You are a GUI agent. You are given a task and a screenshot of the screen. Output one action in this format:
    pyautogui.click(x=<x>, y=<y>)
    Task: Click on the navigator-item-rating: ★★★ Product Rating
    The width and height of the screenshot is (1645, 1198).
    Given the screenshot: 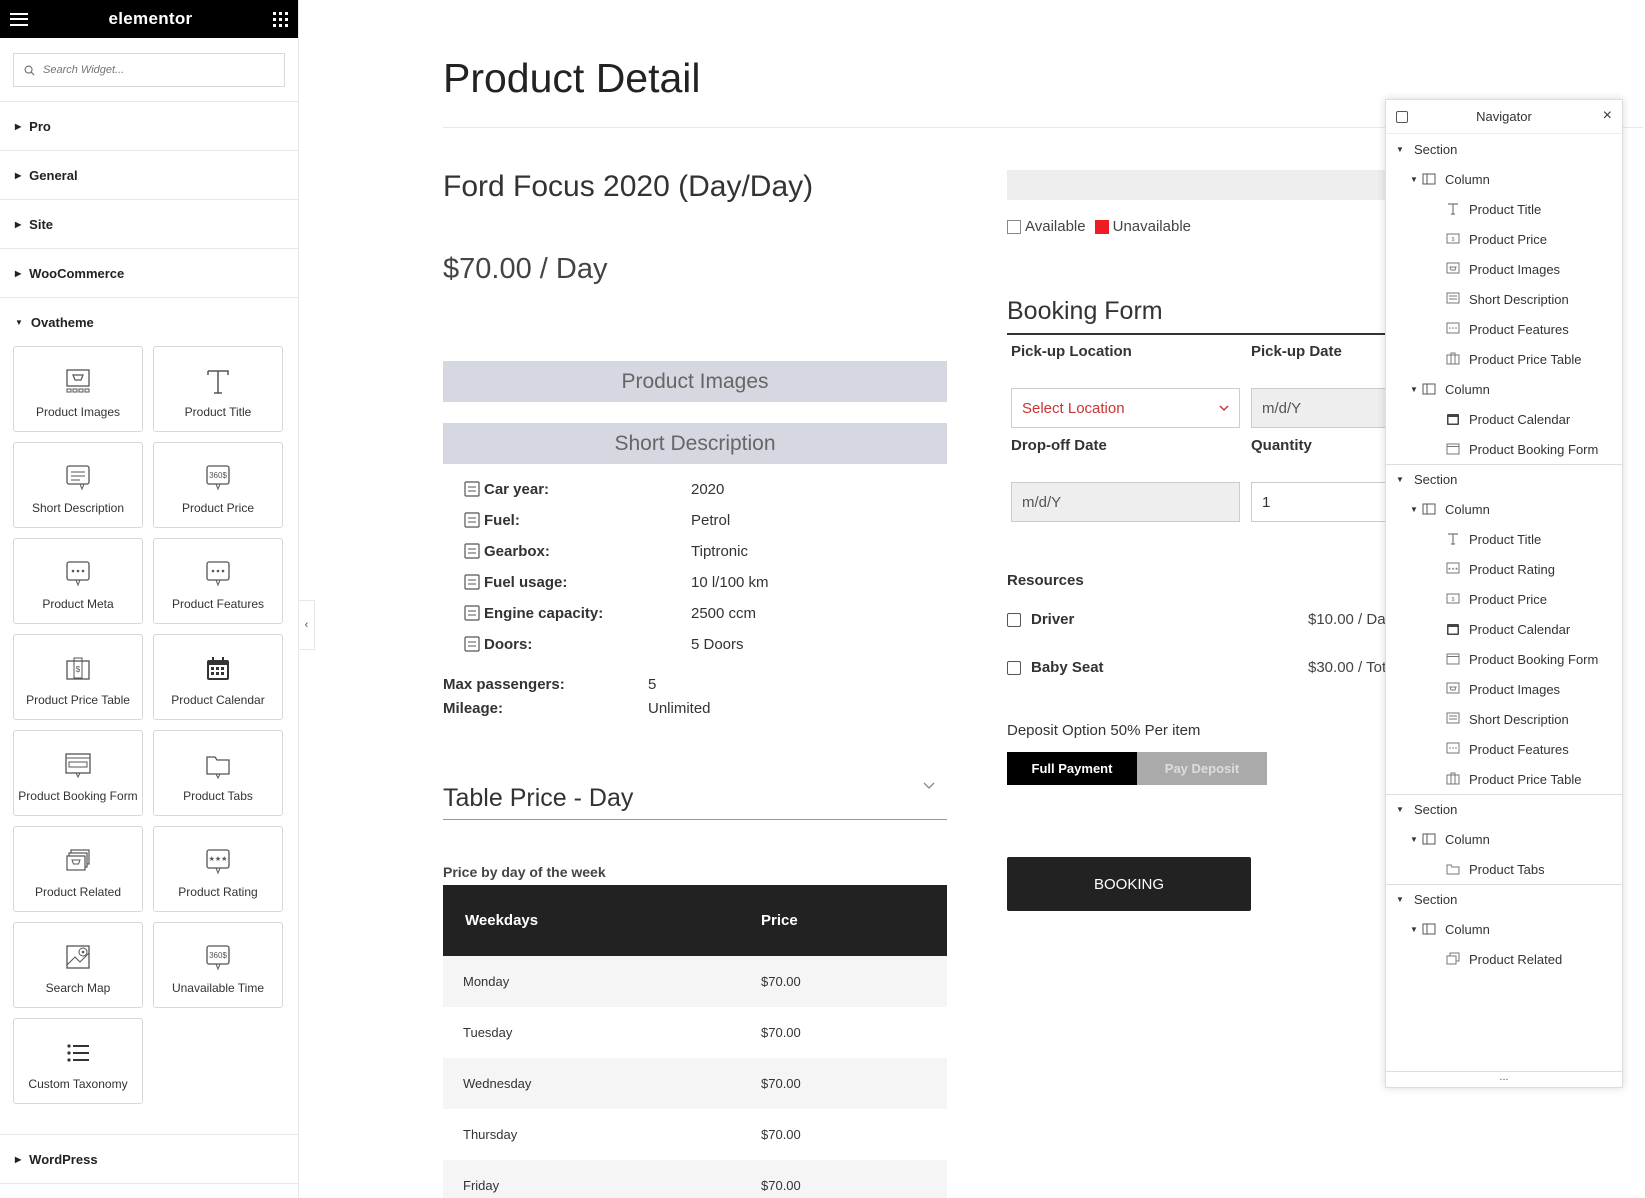 What is the action you would take?
    pyautogui.click(x=1504, y=569)
    